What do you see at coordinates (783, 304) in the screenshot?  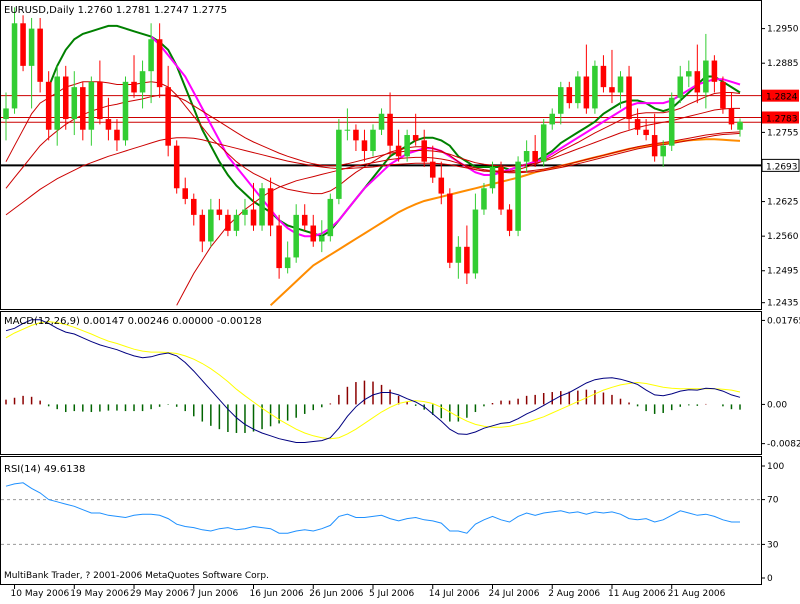 I see `price-tick-label: 1.2435` at bounding box center [783, 304].